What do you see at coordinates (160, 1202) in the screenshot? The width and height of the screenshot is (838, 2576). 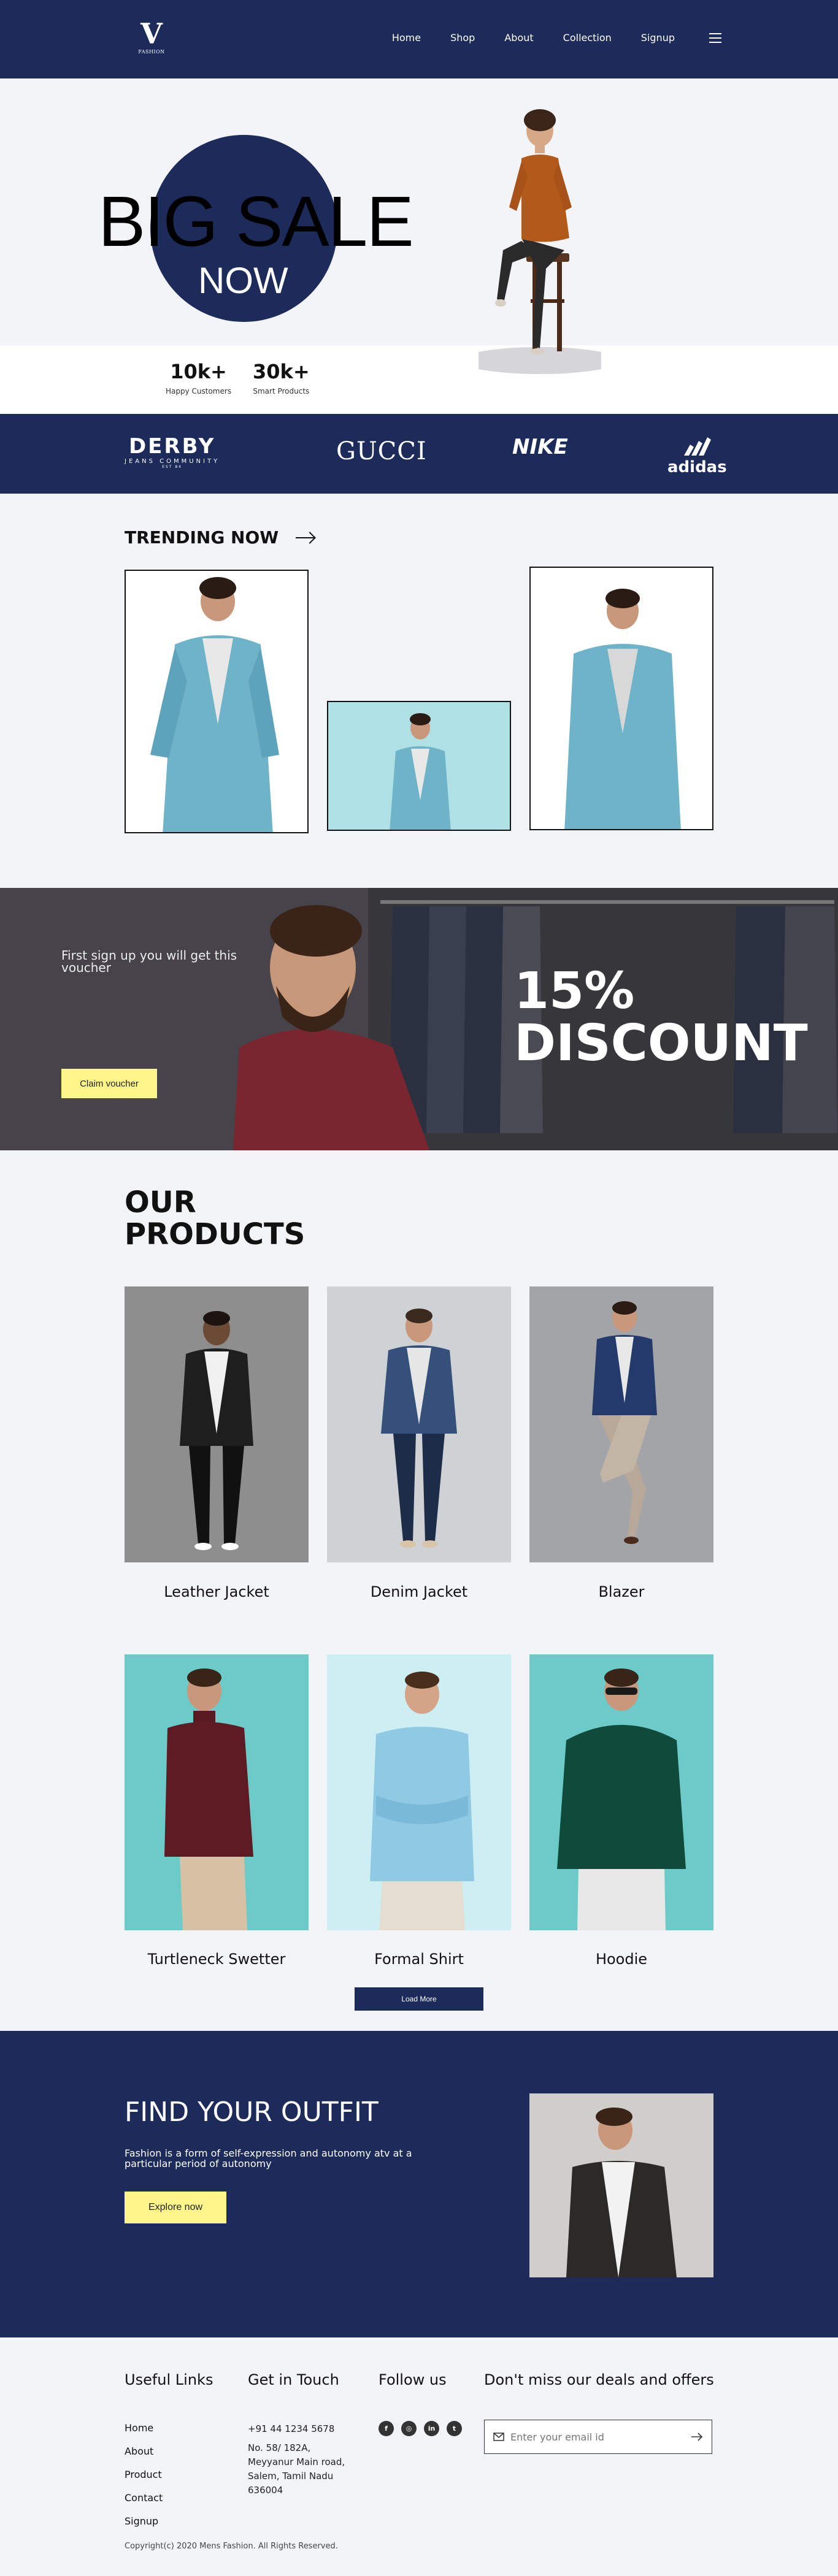 I see `products-title-line1: OUR` at bounding box center [160, 1202].